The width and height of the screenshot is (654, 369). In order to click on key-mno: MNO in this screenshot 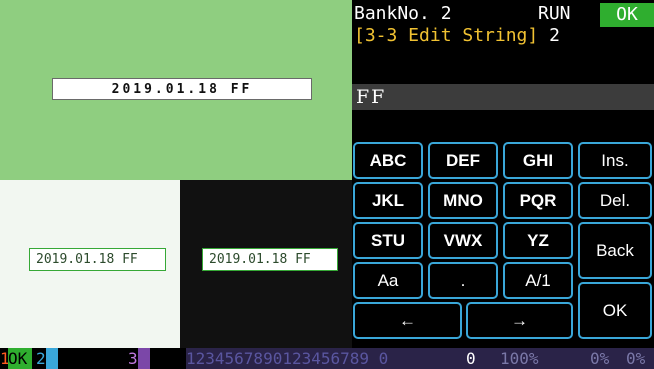, I will do `click(463, 200)`.